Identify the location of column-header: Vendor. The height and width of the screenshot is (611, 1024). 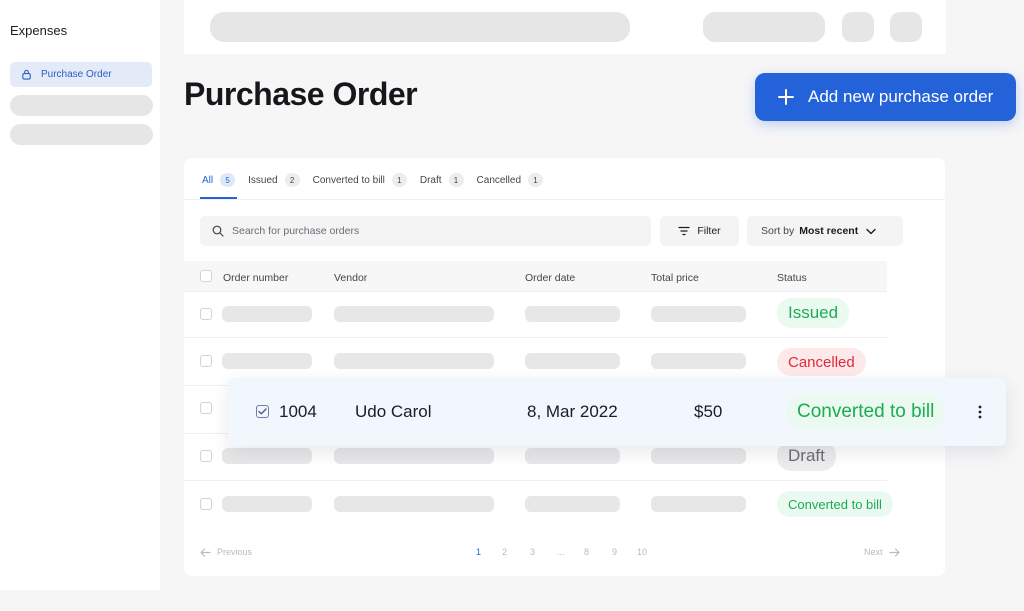
(351, 278).